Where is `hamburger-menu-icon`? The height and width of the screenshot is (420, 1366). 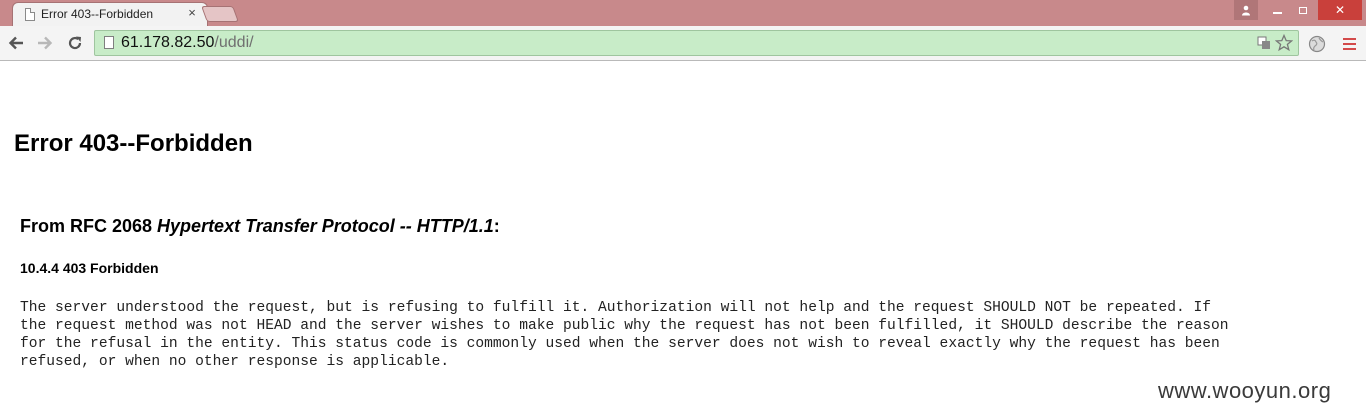 hamburger-menu-icon is located at coordinates (1349, 44).